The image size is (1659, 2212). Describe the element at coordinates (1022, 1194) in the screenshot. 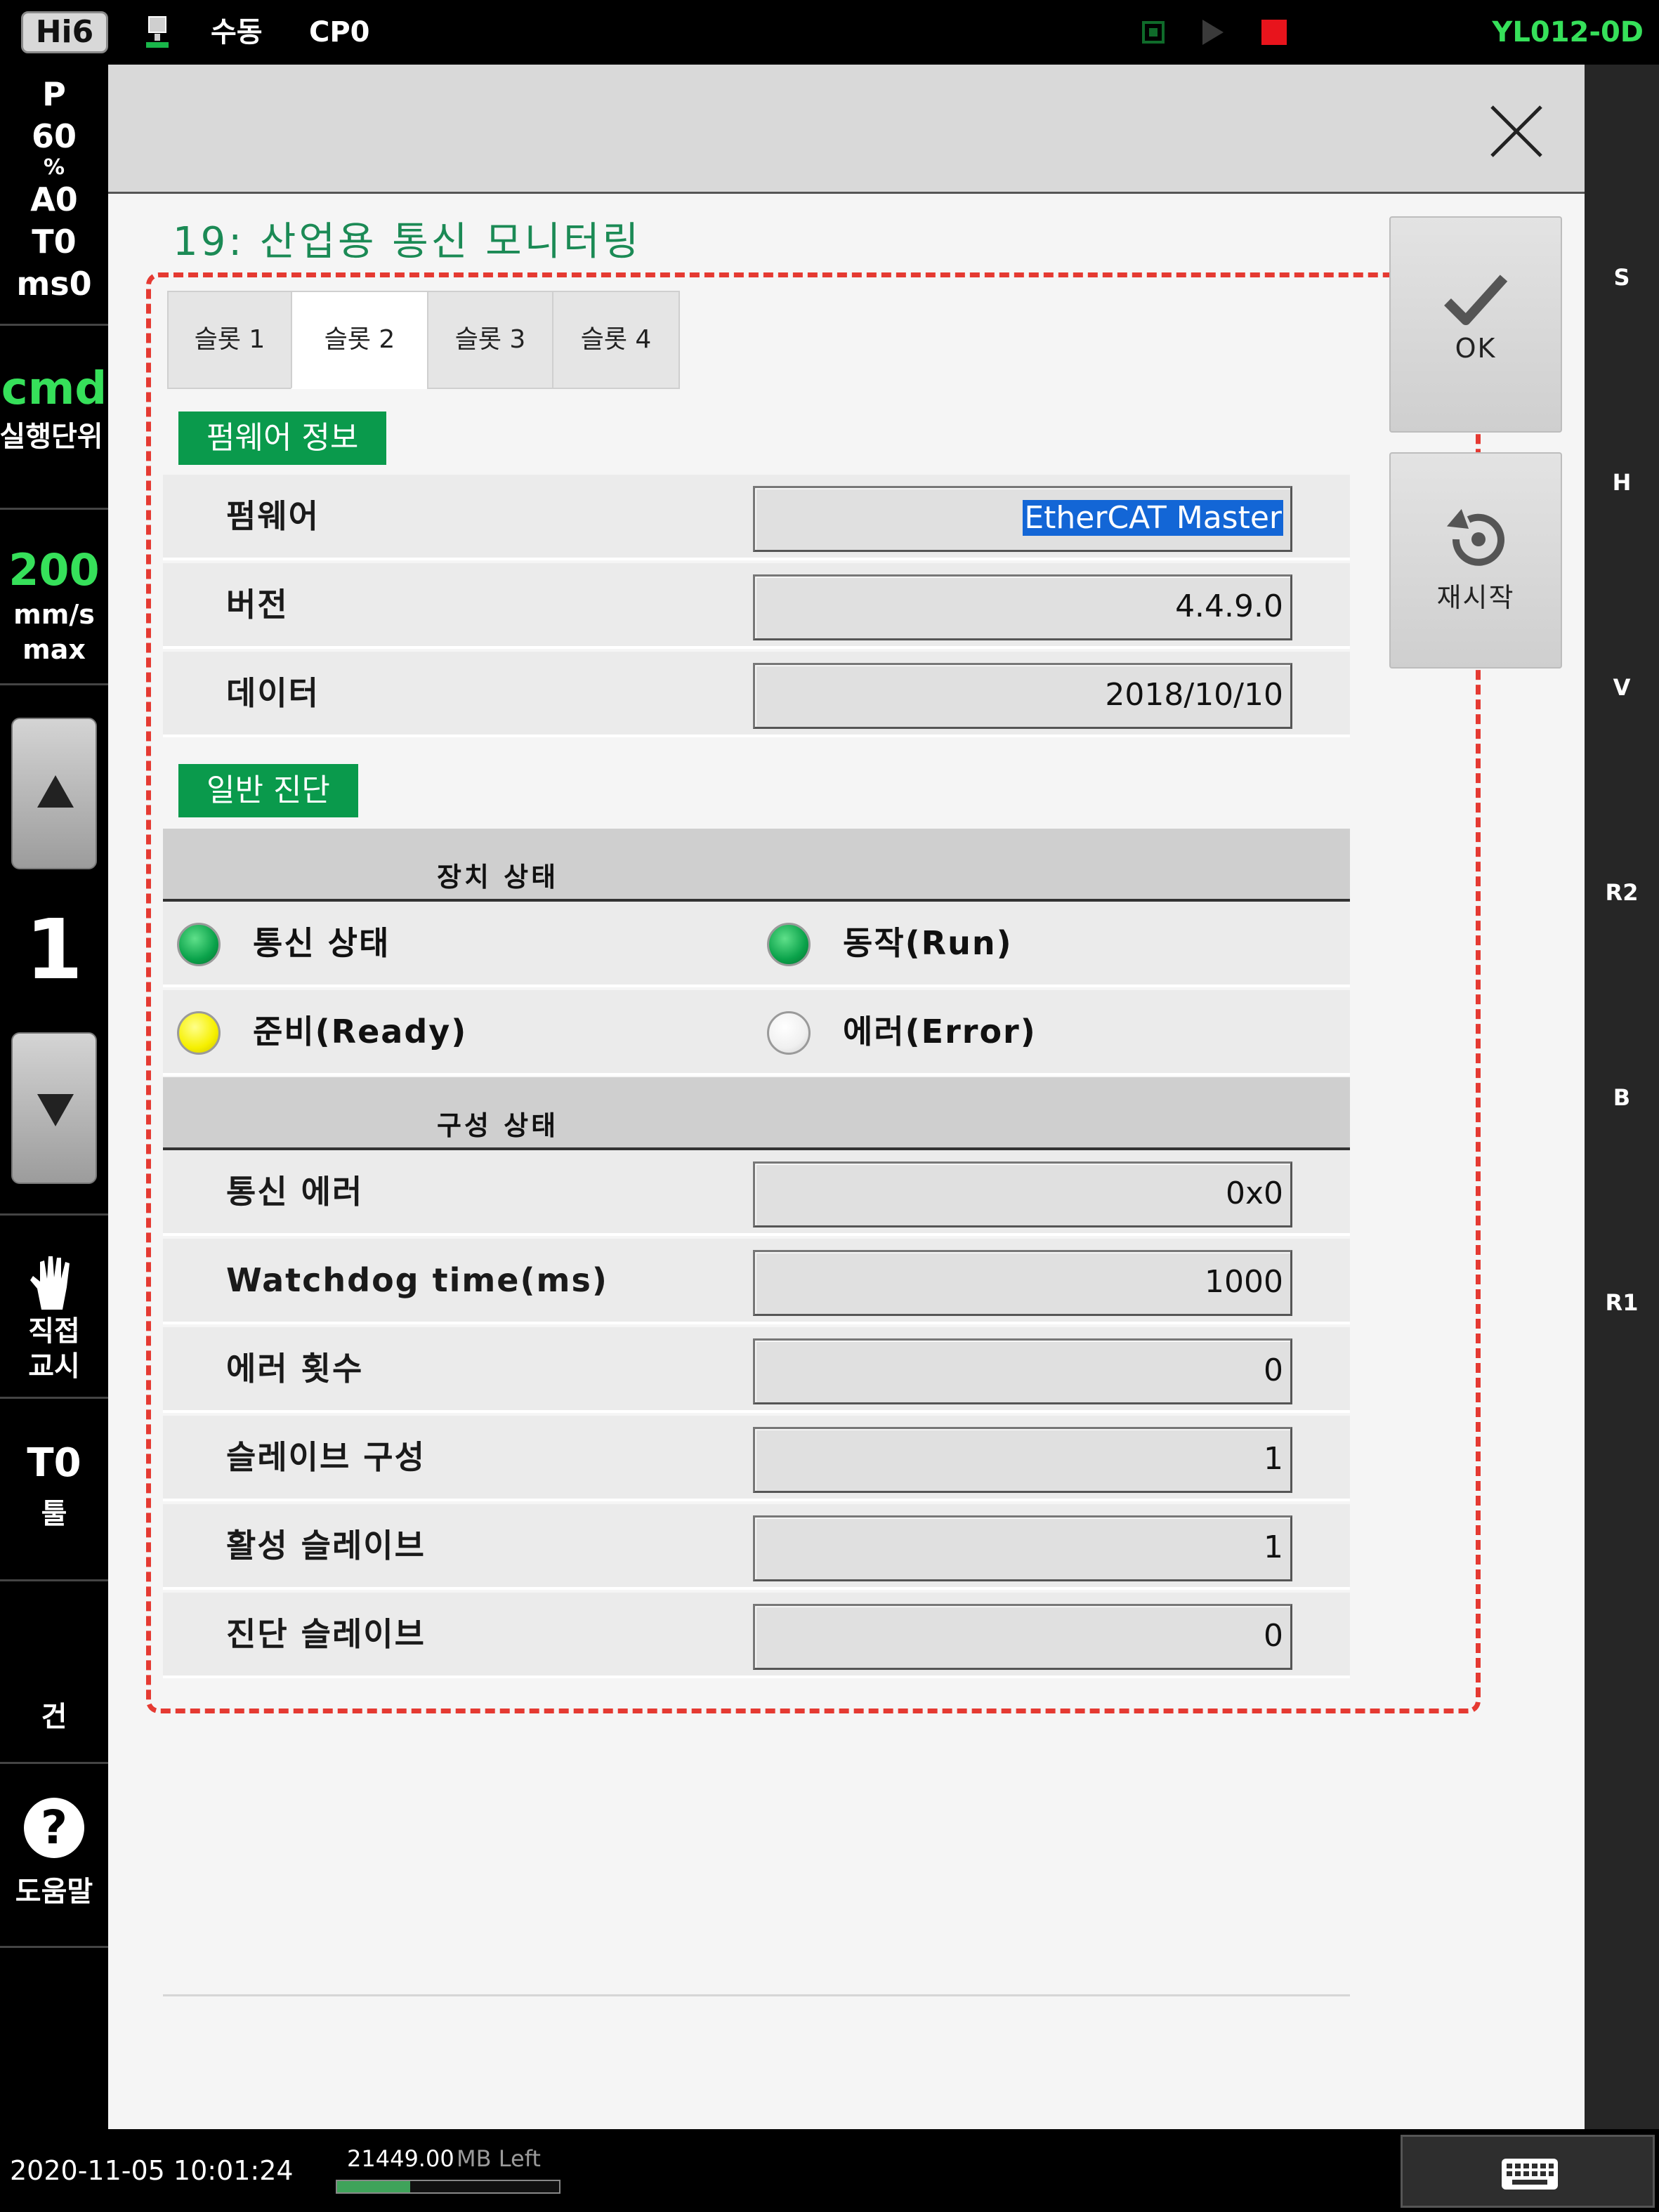

I see `comm-error-field: 0x0` at that location.